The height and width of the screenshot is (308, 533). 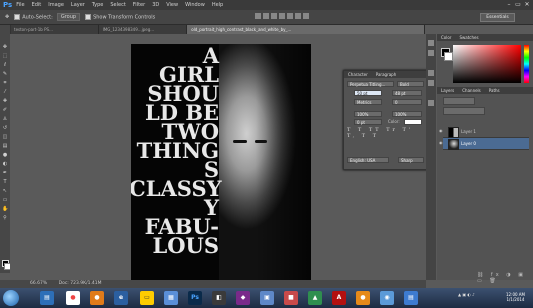 What do you see at coordinates (411, 298) in the screenshot?
I see `app-icon: ▤` at bounding box center [411, 298].